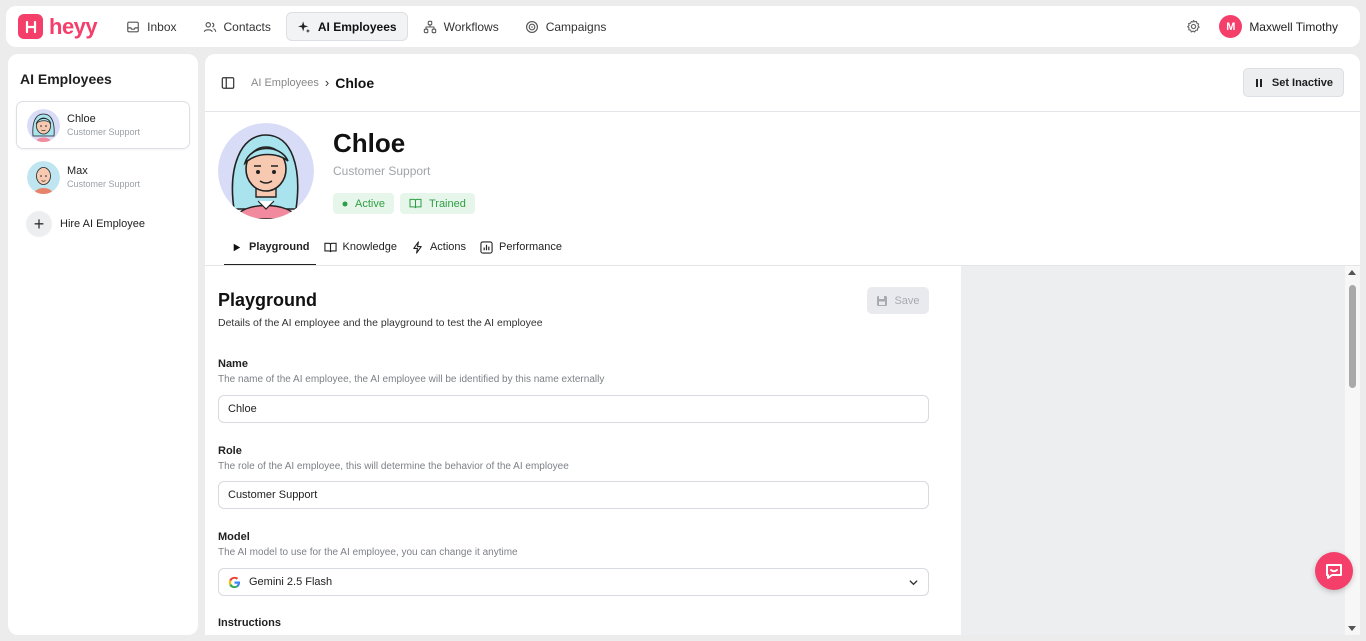 Image resolution: width=1366 pixels, height=641 pixels. I want to click on instructions-label: Instructions, so click(249, 623).